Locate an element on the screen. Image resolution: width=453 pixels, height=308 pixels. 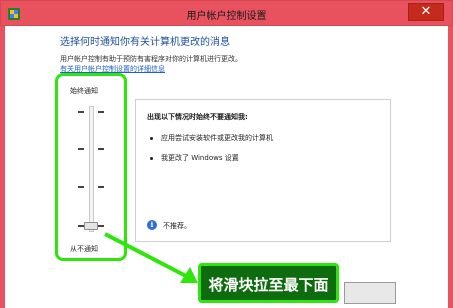
annotation-callout: 将滑块拉至最下面 is located at coordinates (268, 283).